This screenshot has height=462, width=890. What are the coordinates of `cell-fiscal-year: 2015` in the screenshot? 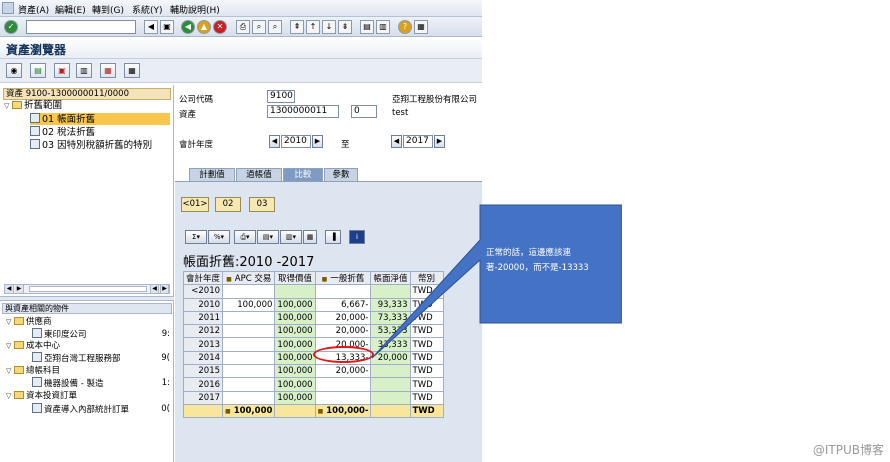 It's located at (203, 371).